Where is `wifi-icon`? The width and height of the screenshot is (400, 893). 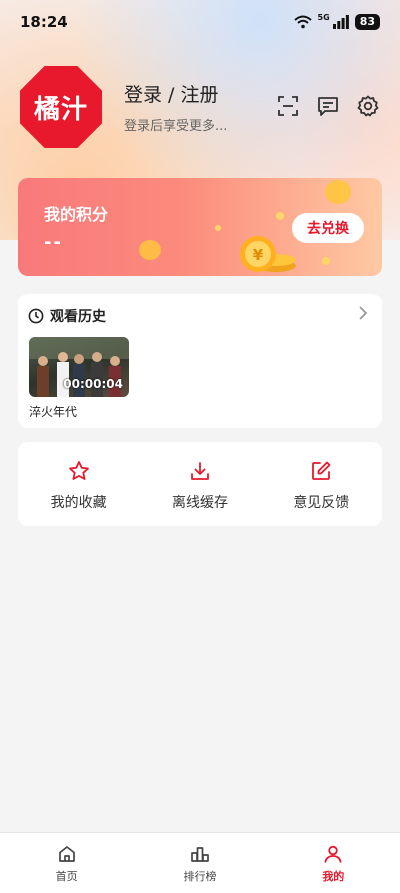 wifi-icon is located at coordinates (302, 22).